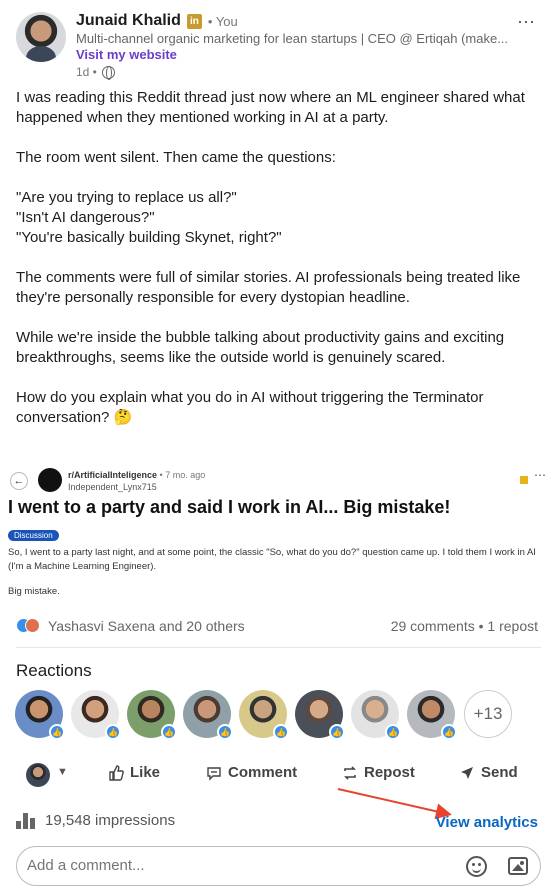  I want to click on emoji-icon, so click(476, 866).